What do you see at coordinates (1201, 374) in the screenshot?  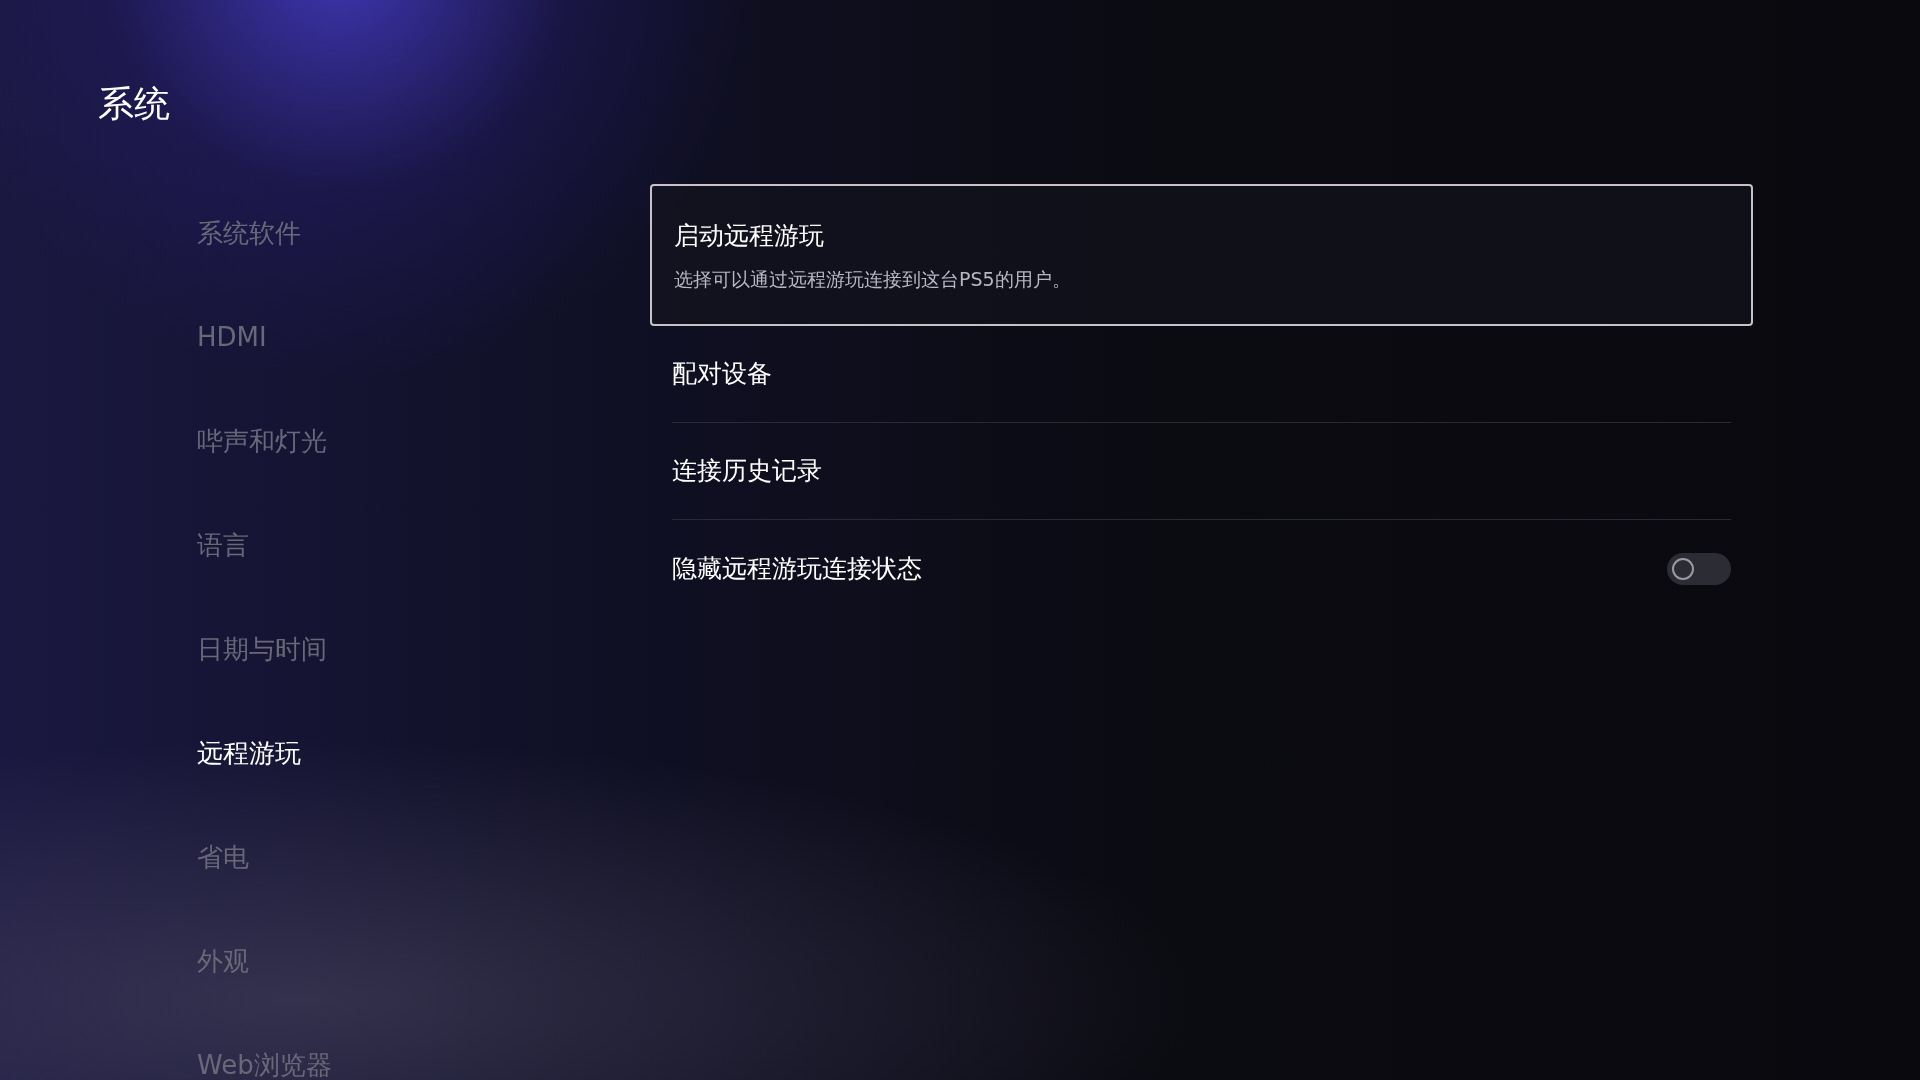 I see `setting-row: 配对设备` at bounding box center [1201, 374].